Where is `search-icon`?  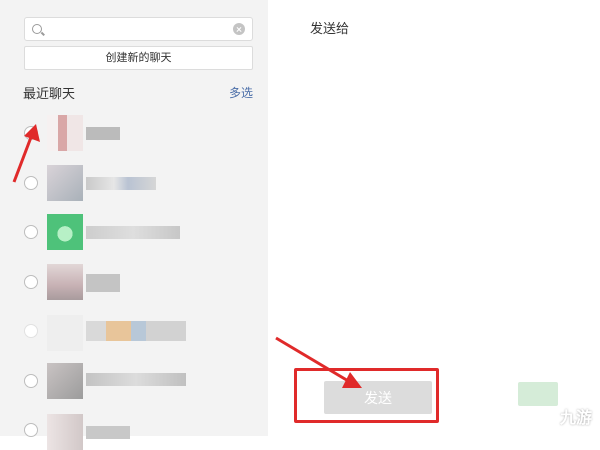
search-icon is located at coordinates (37, 29).